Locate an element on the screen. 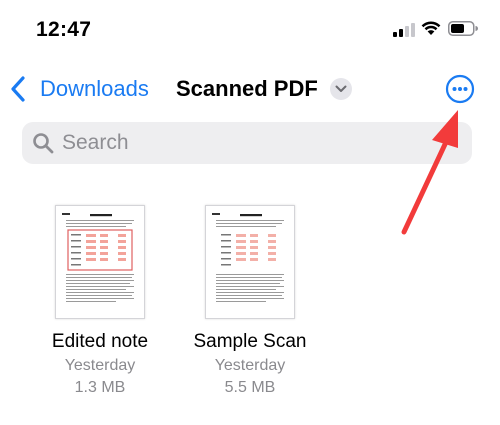  back-button-label: Downloads is located at coordinates (94, 88).